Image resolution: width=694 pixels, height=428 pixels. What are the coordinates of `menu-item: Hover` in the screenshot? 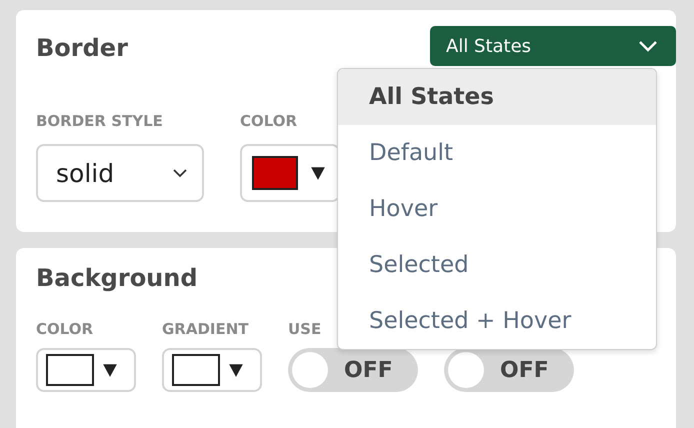 It's located at (497, 209).